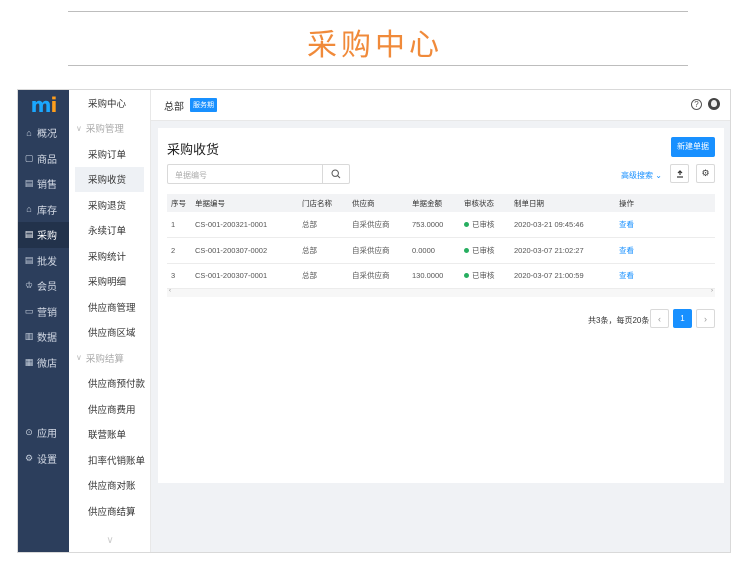  I want to click on app-logo: mi, so click(43, 105).